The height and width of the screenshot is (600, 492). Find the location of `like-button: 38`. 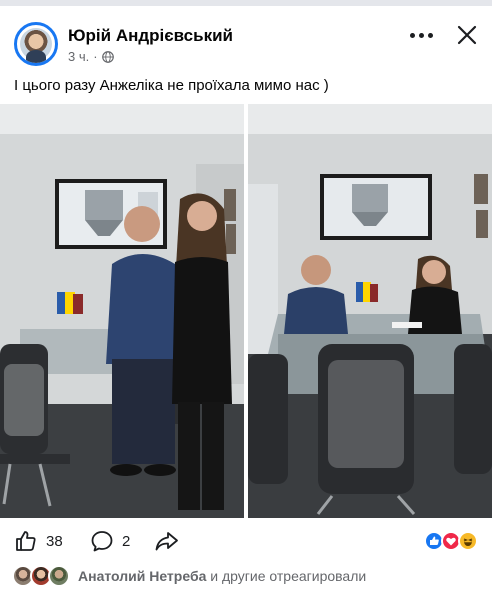

like-button: 38 is located at coordinates (38, 541).